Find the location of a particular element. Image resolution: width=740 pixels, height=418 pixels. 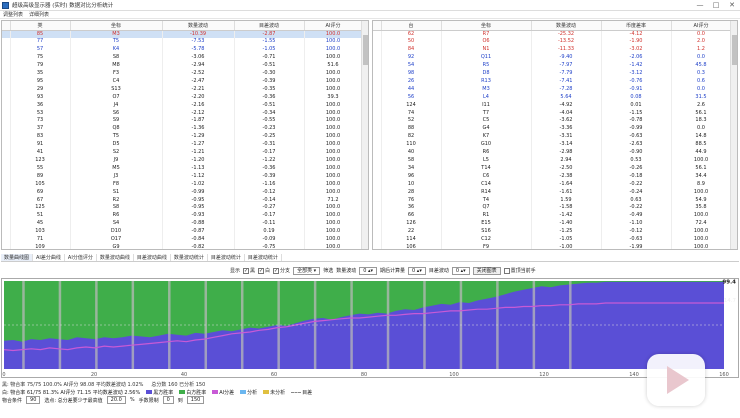

table-row: 123 J9 -1.20 -1.22 100.0 is located at coordinates (182, 161).